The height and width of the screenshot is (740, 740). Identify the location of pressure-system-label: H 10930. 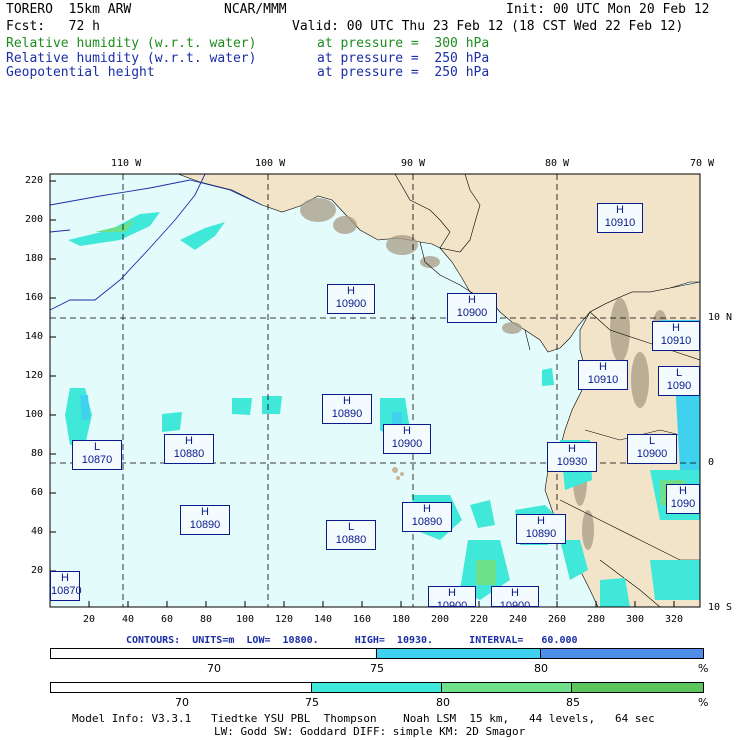
(572, 457).